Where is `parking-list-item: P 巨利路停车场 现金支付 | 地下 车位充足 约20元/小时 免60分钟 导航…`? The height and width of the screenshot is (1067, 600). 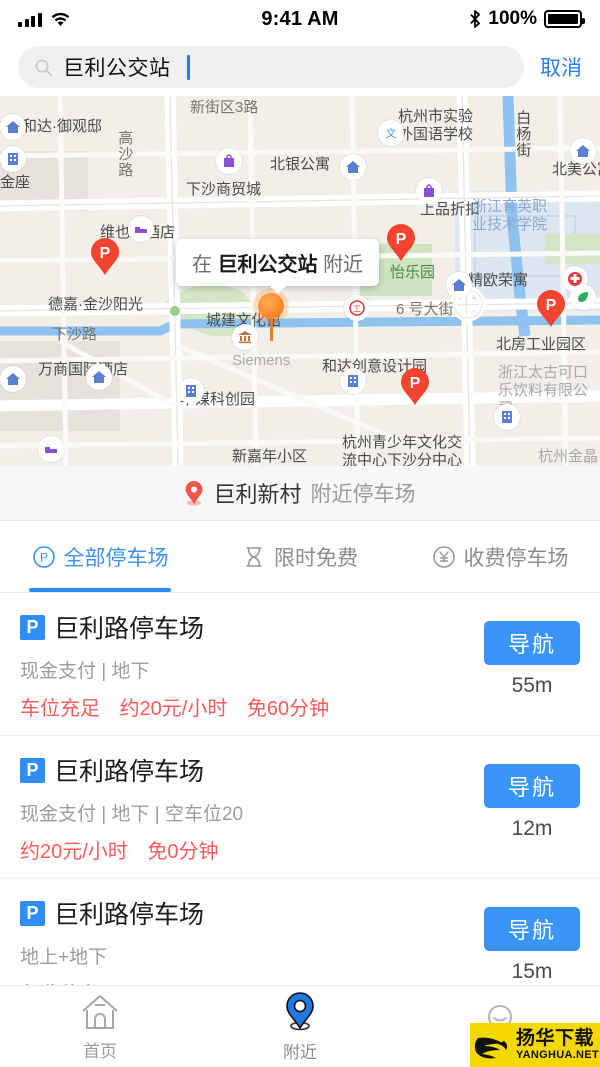 parking-list-item: P 巨利路停车场 现金支付 | 地下 车位充足 约20元/小时 免60分钟 导航… is located at coordinates (300, 664).